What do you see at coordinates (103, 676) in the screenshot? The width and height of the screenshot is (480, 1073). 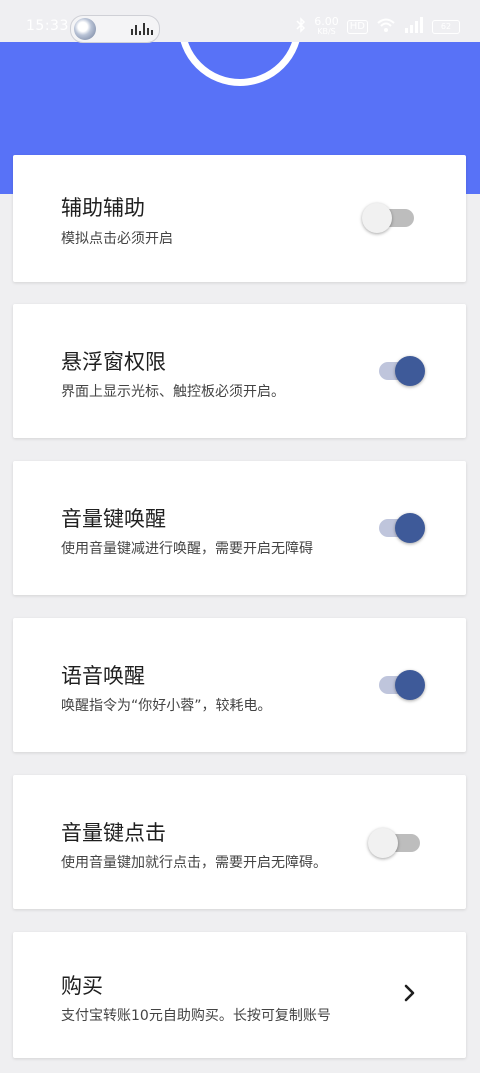 I see `setting-title: 语音唤醒` at bounding box center [103, 676].